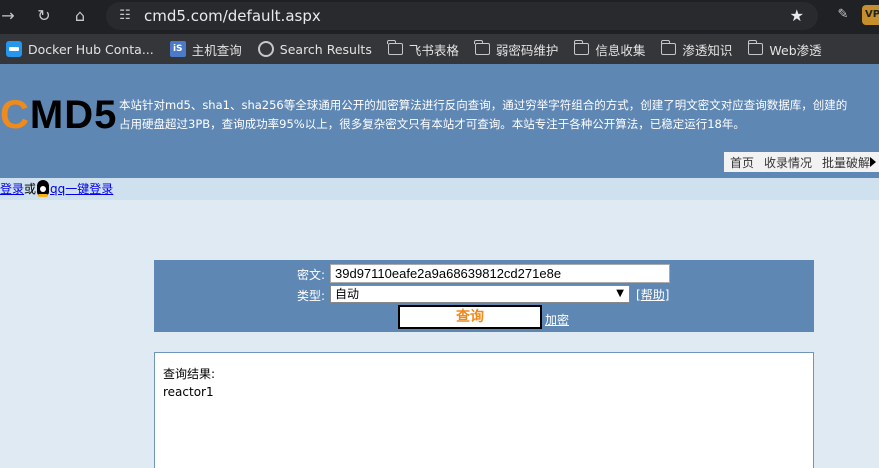 This screenshot has height=468, width=879. Describe the element at coordinates (480, 294) in the screenshot. I see `type-select: 自动 ▼` at that location.